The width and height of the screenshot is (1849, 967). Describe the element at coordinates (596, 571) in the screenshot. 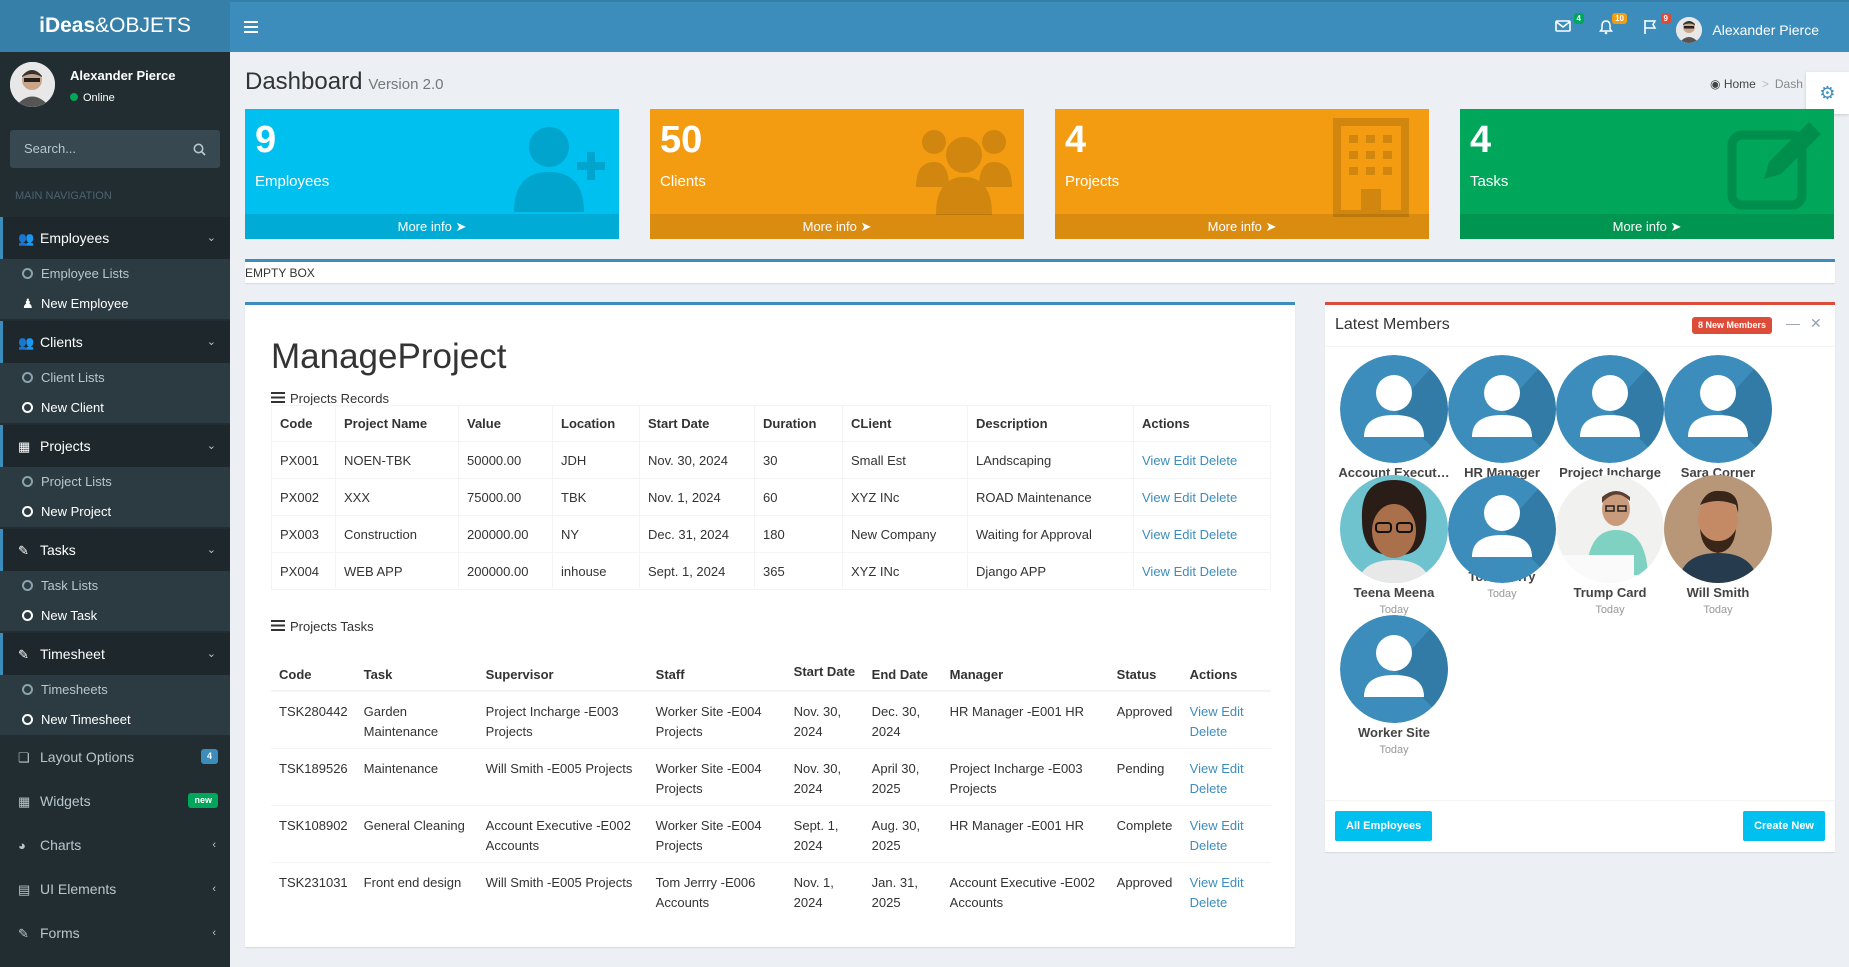

I see `table-cell: inhouse` at that location.